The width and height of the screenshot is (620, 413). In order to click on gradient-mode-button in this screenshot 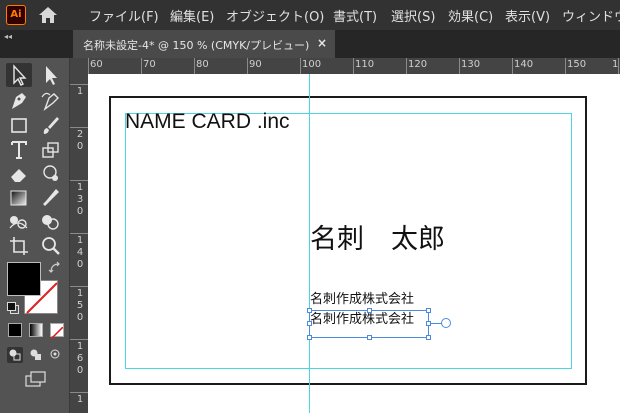, I will do `click(36, 330)`.